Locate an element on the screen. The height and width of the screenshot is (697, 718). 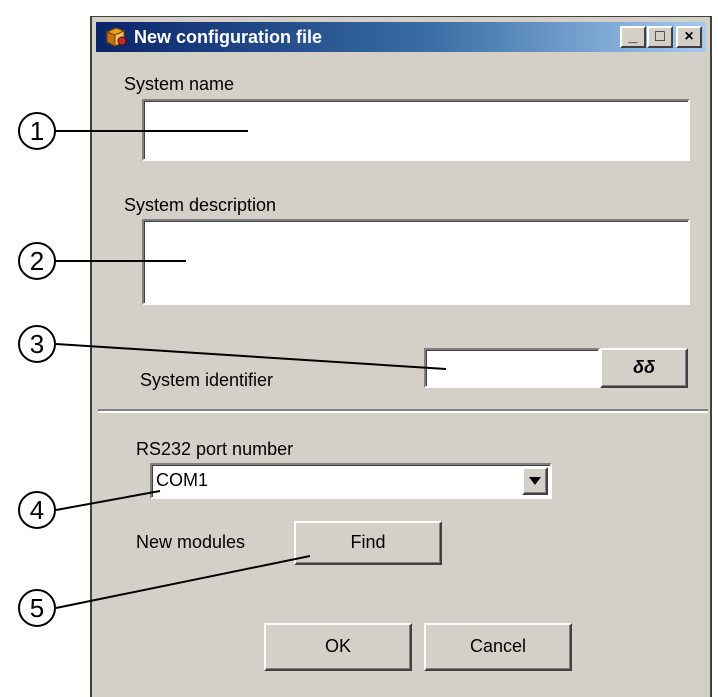
callout-3: 3 is located at coordinates (37, 344).